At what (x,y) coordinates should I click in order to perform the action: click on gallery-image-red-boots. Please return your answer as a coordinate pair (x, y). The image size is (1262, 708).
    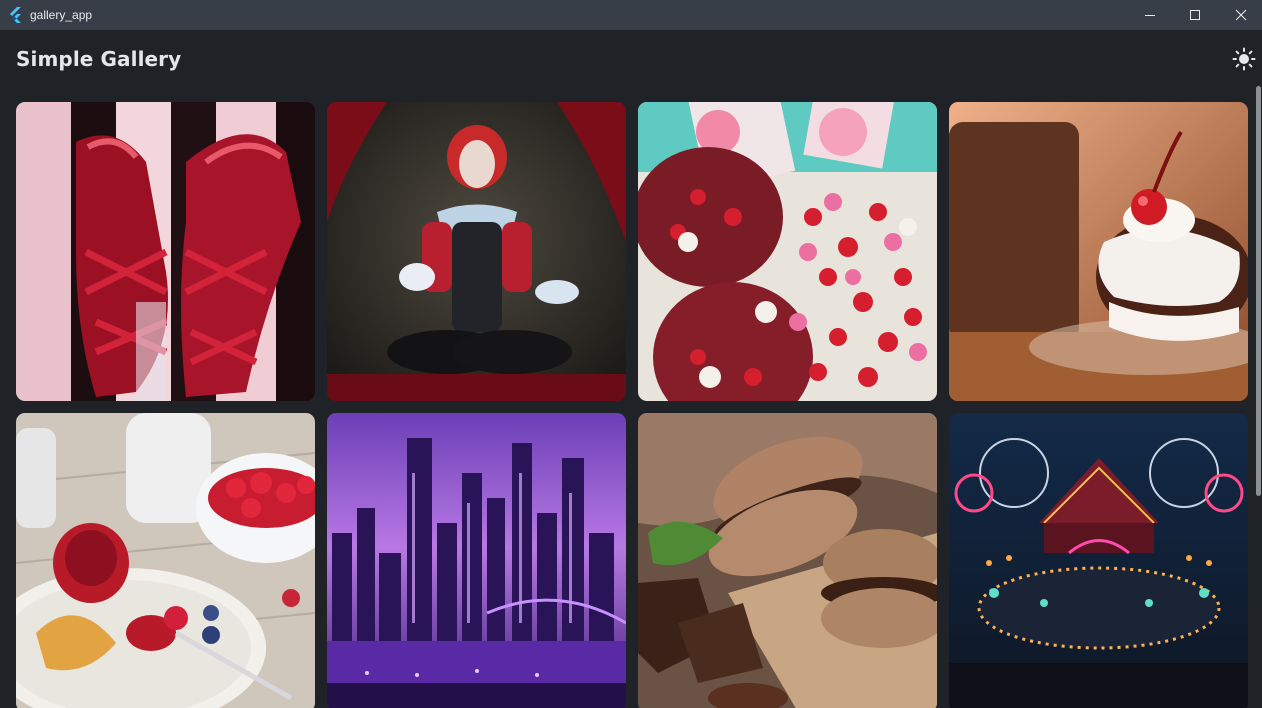
    Looking at the image, I should click on (165, 251).